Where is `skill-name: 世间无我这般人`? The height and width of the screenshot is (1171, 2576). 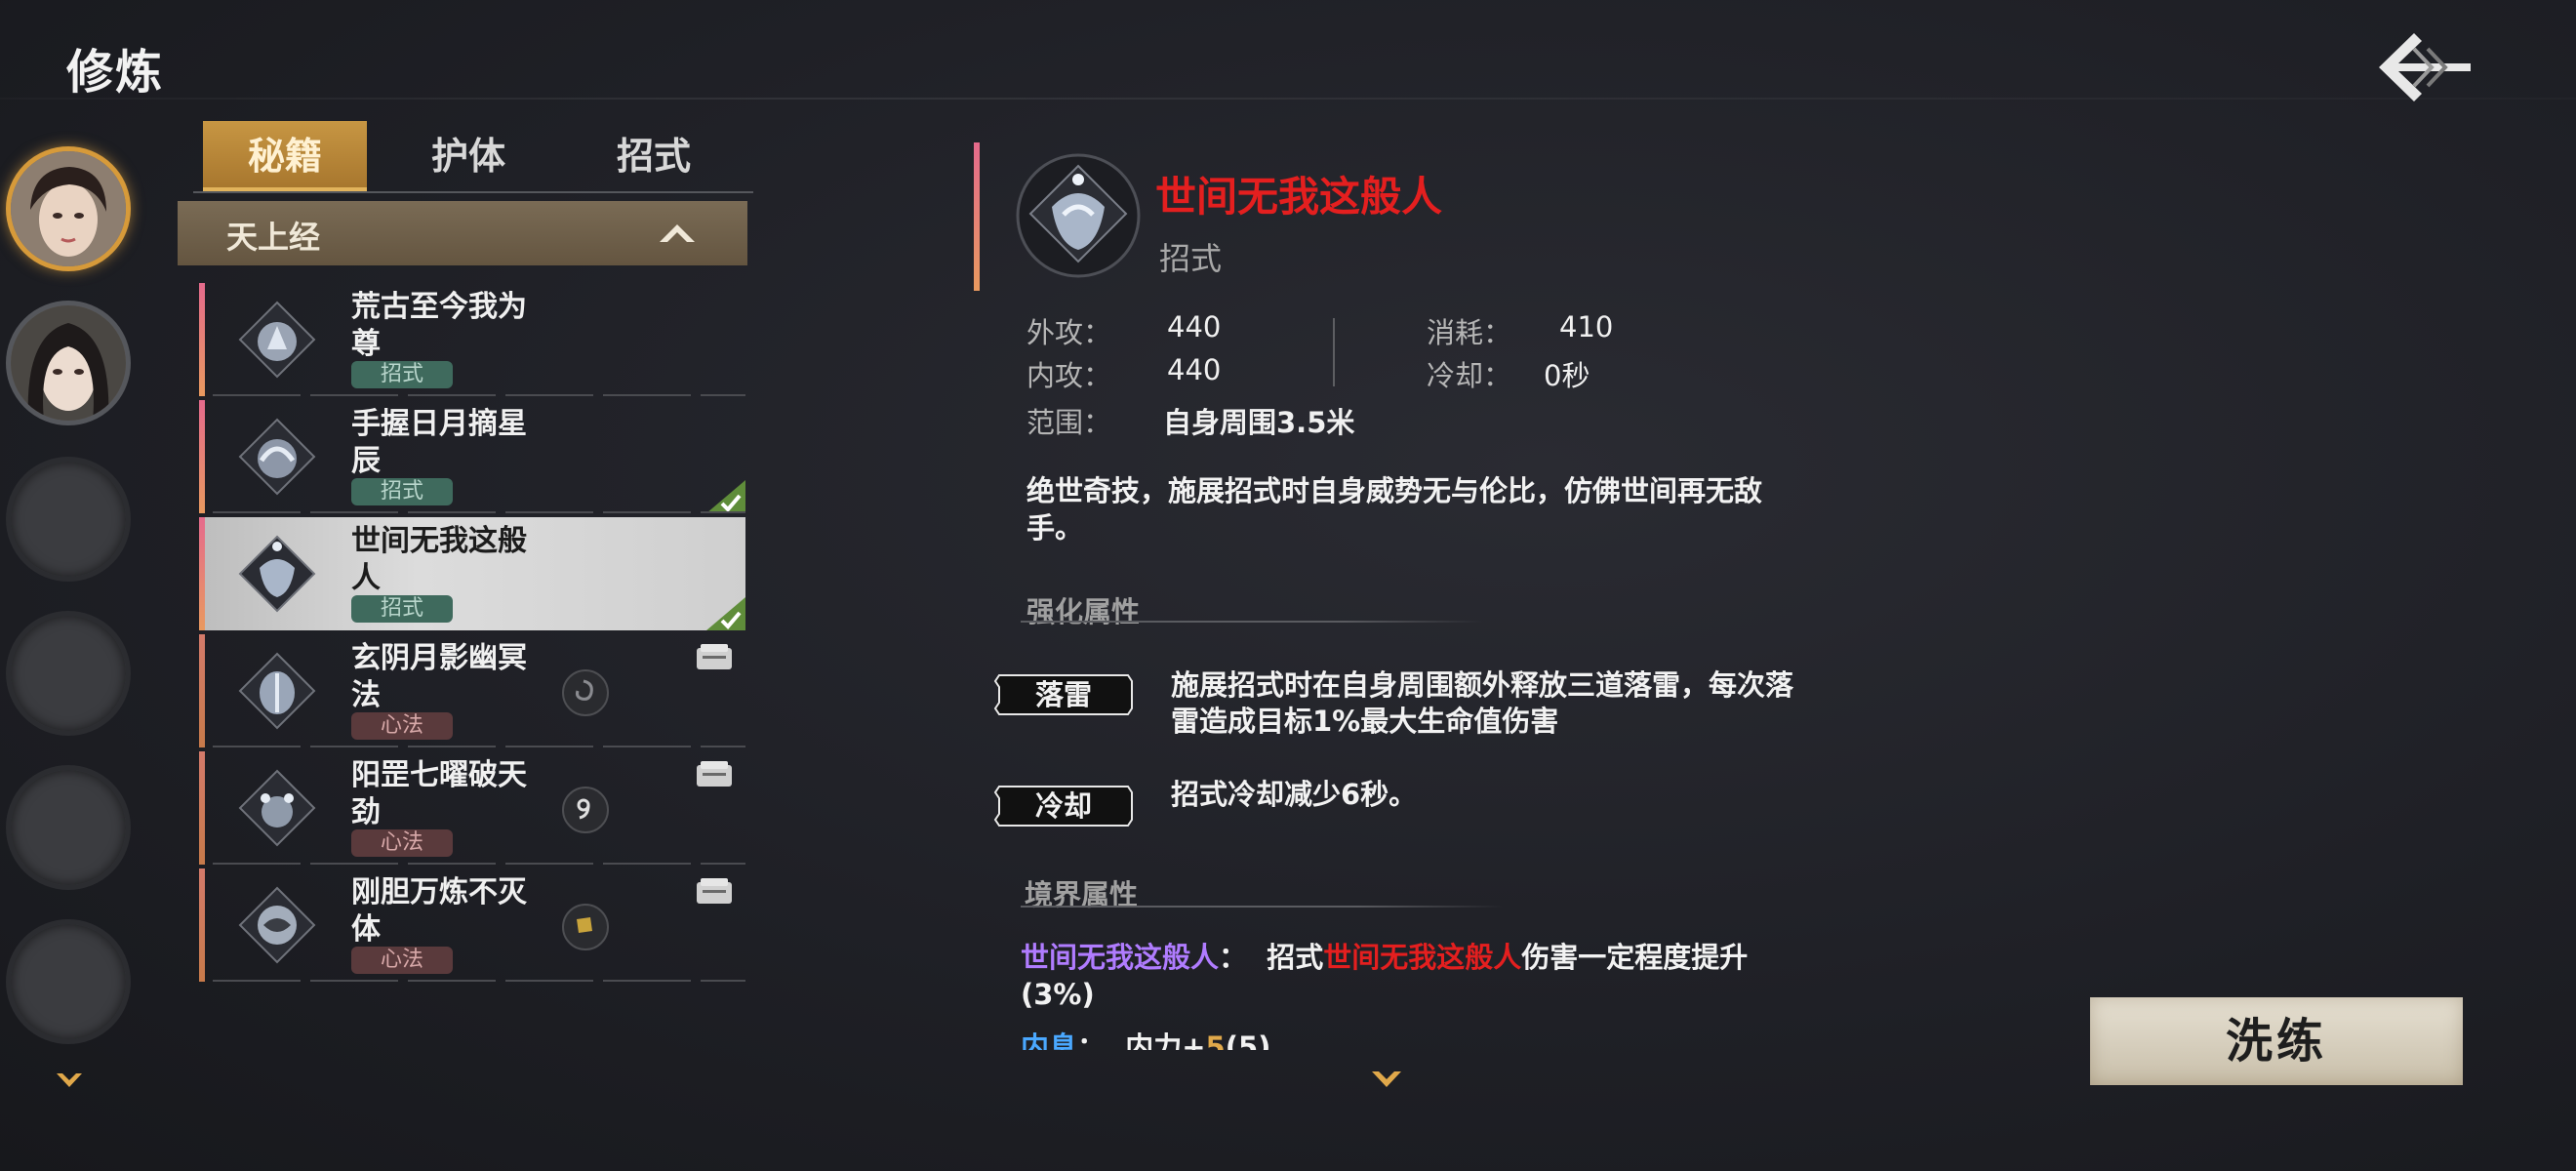 skill-name: 世间无我这般人 is located at coordinates (439, 559).